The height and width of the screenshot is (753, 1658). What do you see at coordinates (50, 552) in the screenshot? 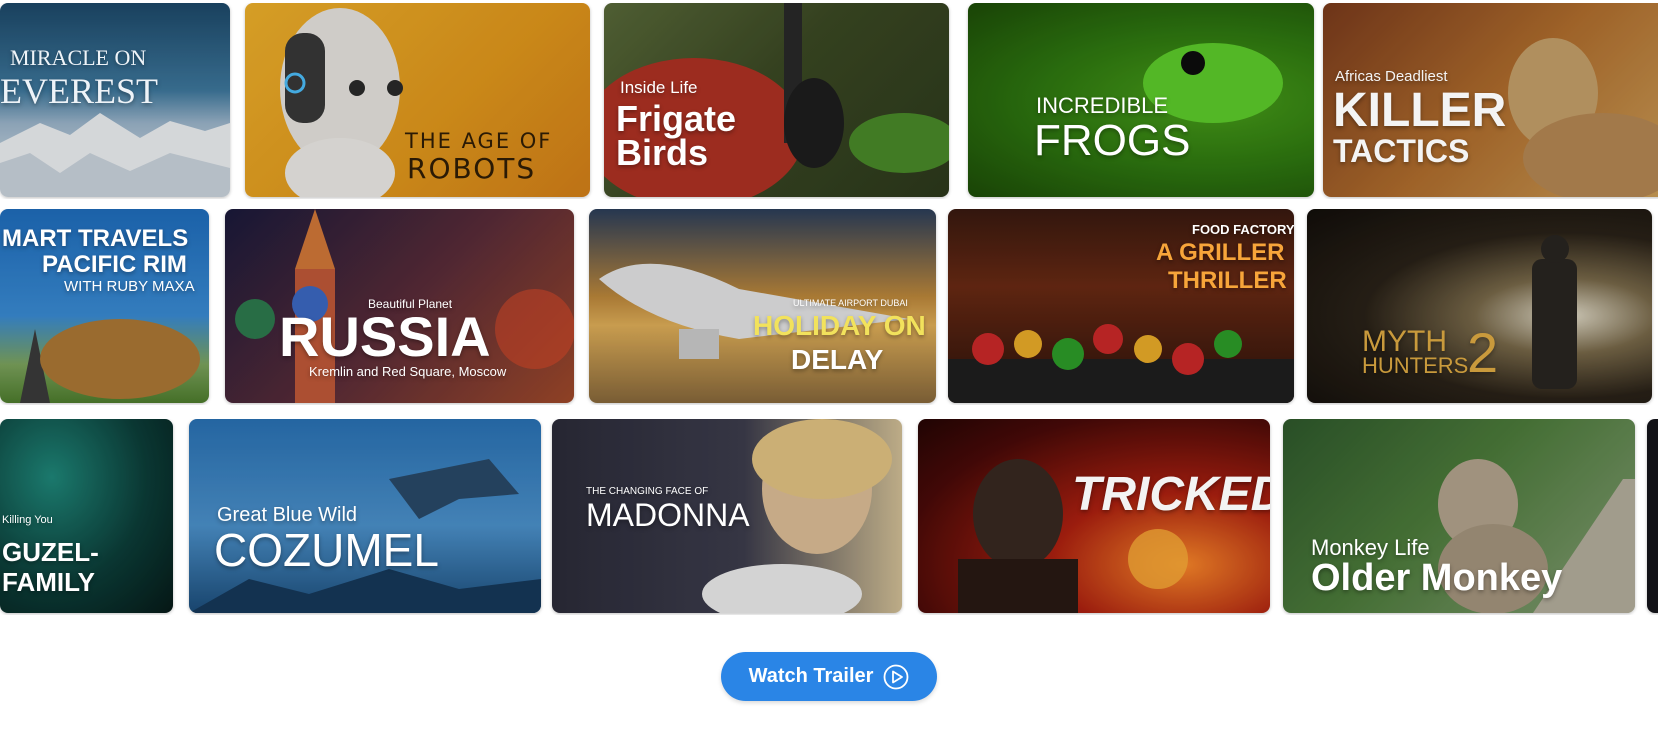
I see `poster-title: GUZEL-` at bounding box center [50, 552].